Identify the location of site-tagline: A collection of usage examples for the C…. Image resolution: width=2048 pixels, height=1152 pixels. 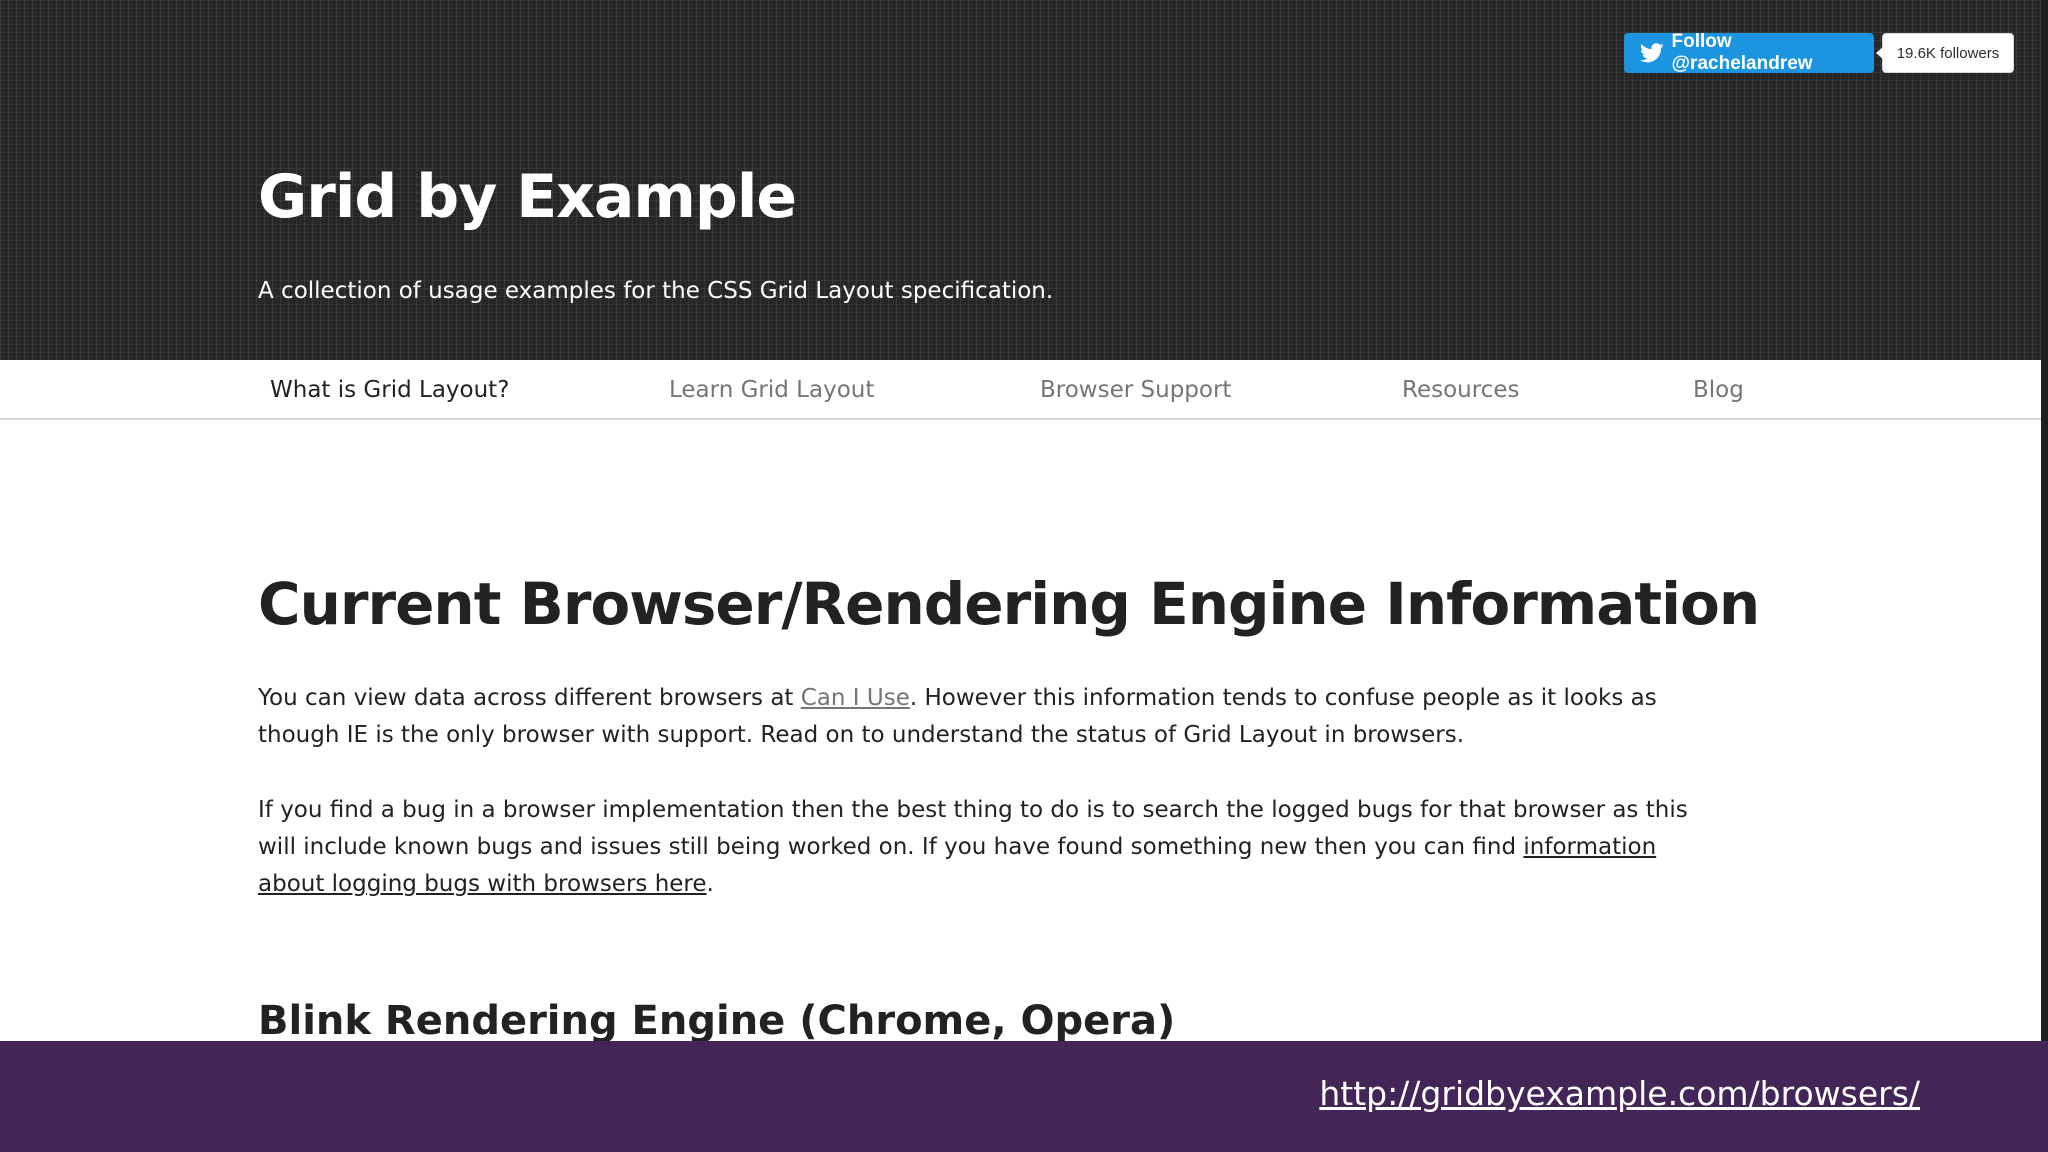
(656, 291).